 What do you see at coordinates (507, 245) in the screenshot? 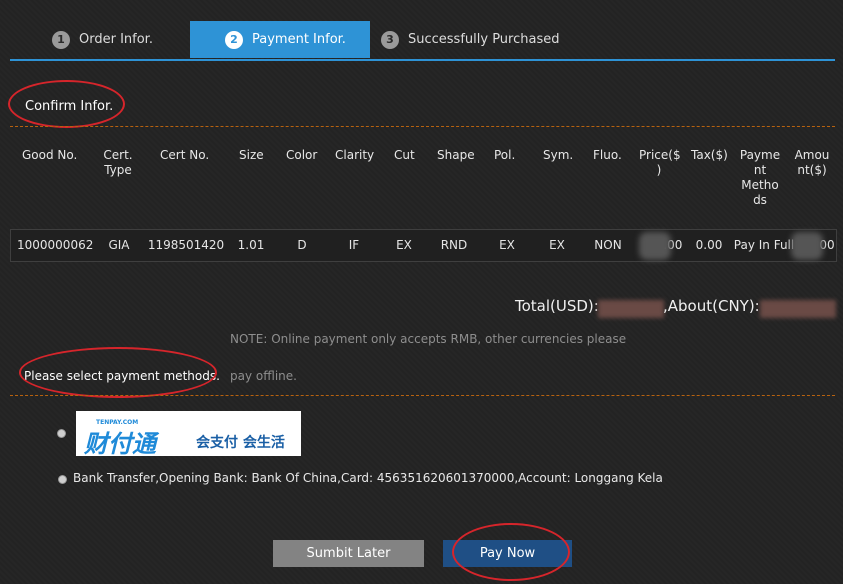
I see `cell-pol: EX` at bounding box center [507, 245].